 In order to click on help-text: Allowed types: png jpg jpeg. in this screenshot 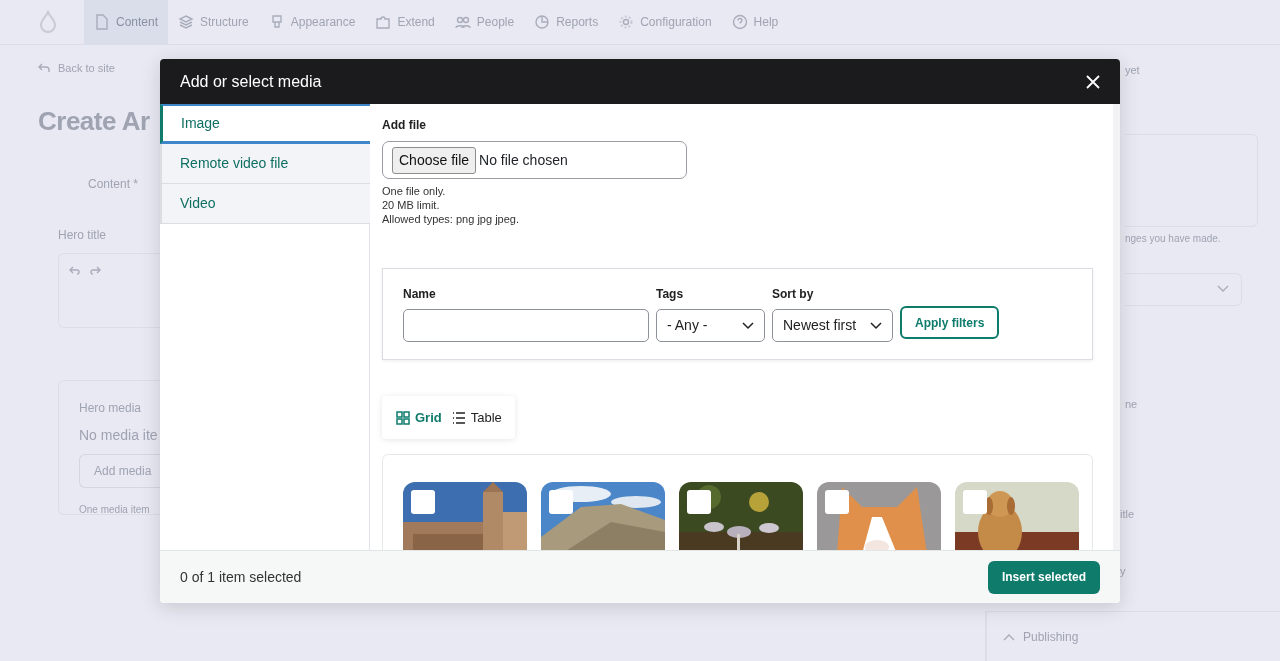, I will do `click(451, 219)`.